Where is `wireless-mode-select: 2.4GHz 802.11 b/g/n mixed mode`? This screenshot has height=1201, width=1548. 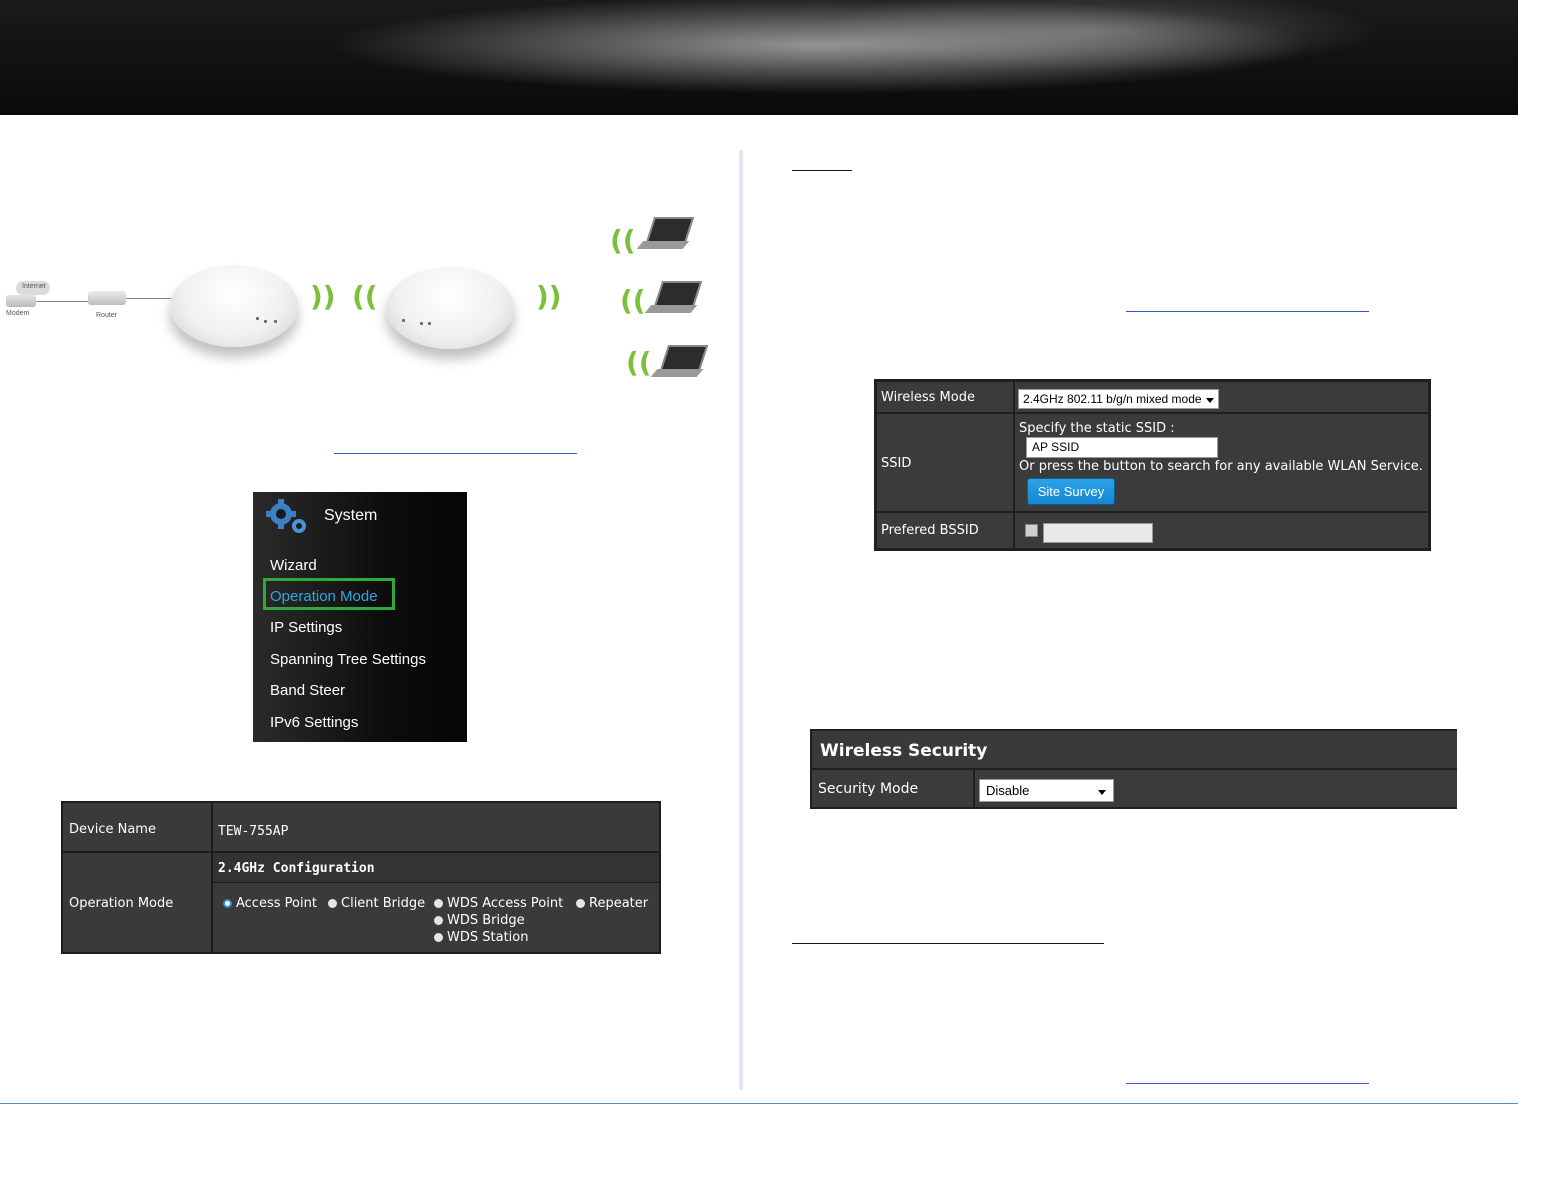
wireless-mode-select: 2.4GHz 802.11 b/g/n mixed mode is located at coordinates (1118, 399).